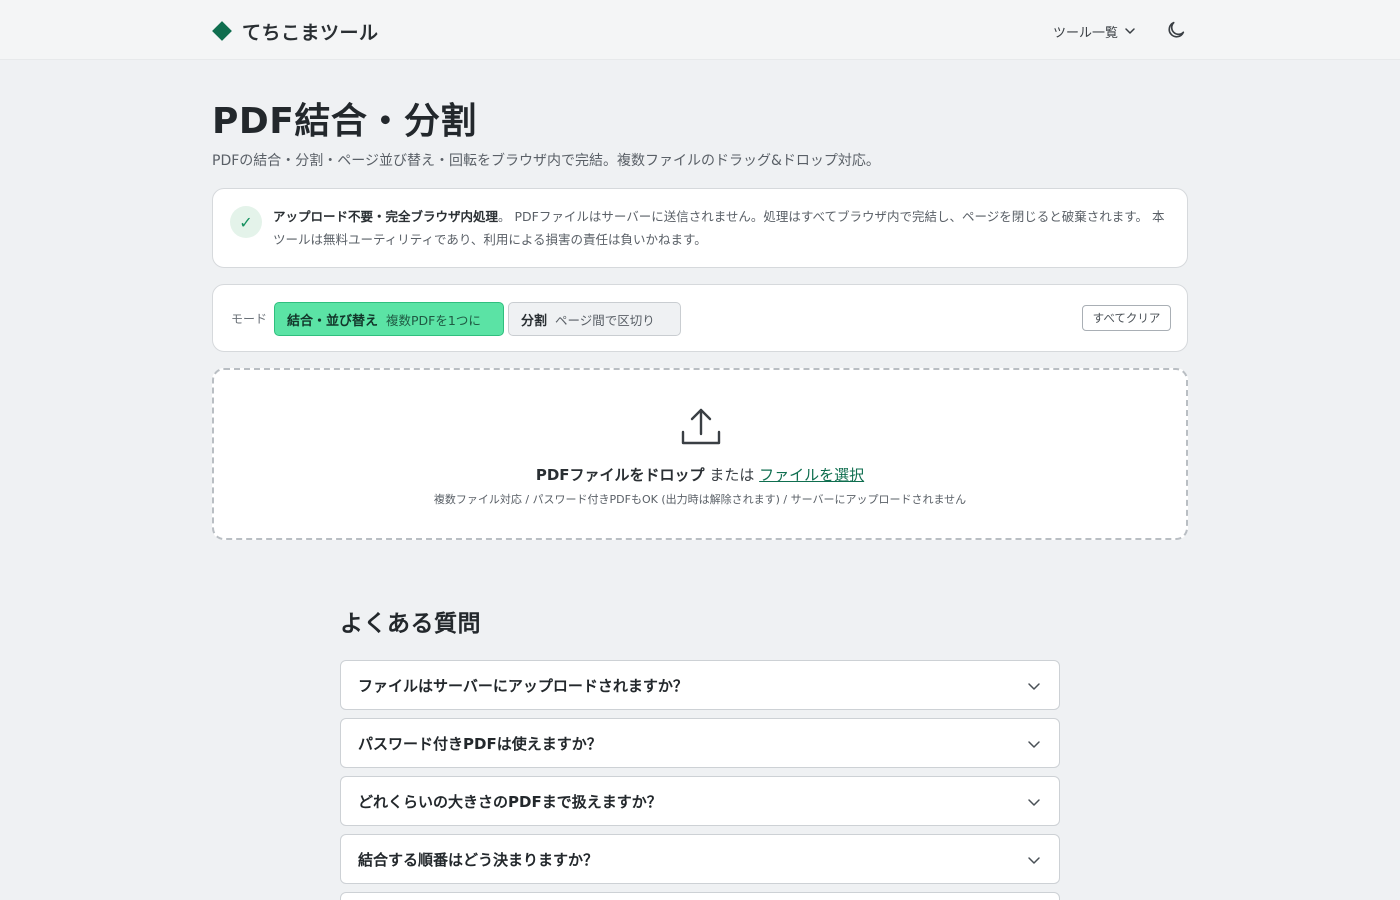  I want to click on mode-merge-title: 結合・並び替え, so click(333, 321).